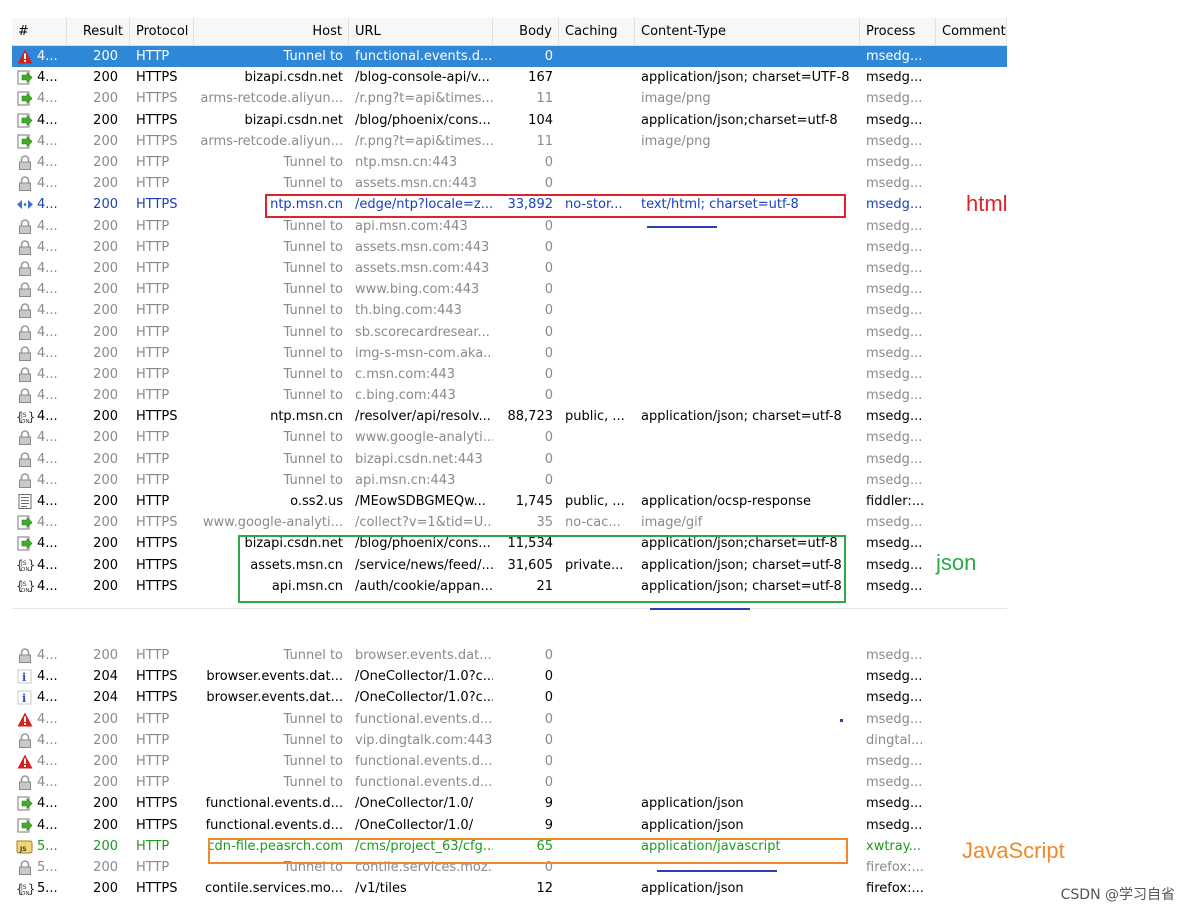  I want to click on stray-mark, so click(841, 720).